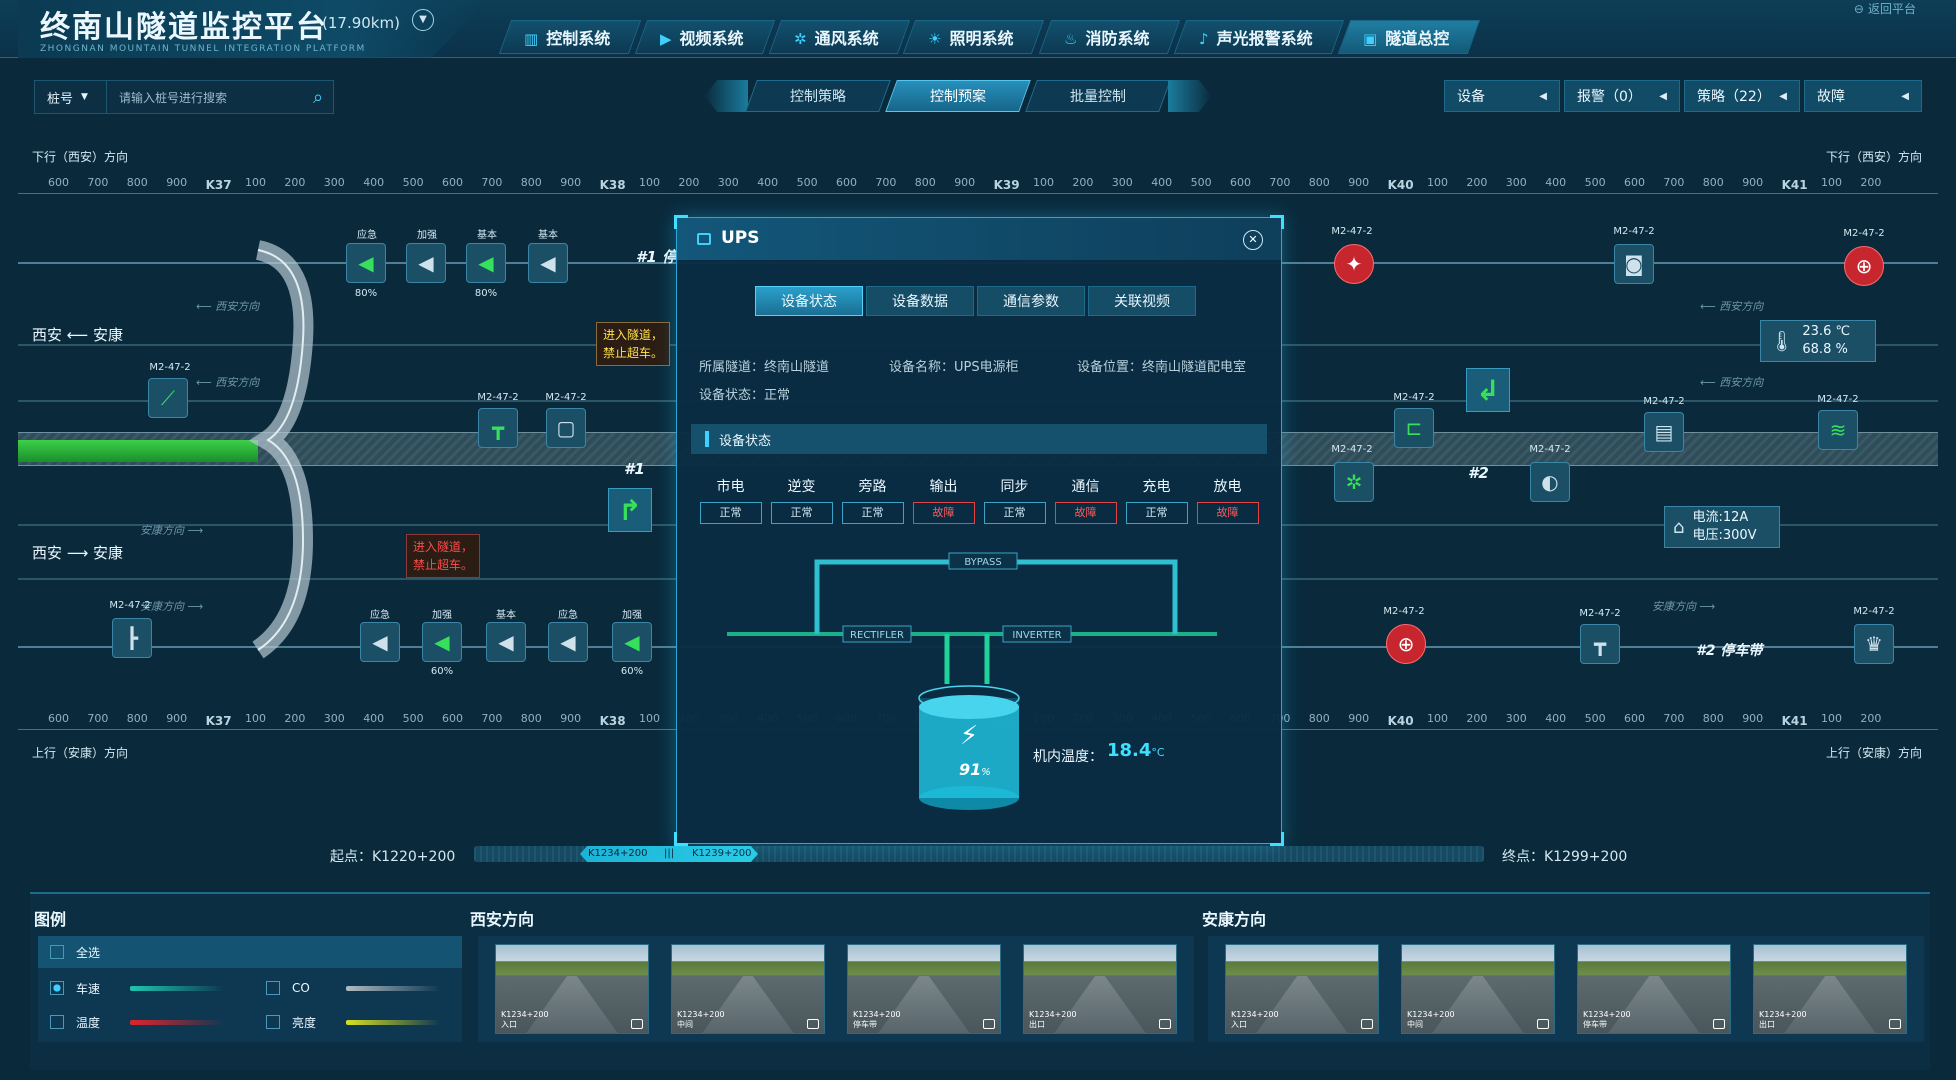 The height and width of the screenshot is (1080, 1956). I want to click on progress-window: K1234+200 ||| K1239+200, so click(669, 854).